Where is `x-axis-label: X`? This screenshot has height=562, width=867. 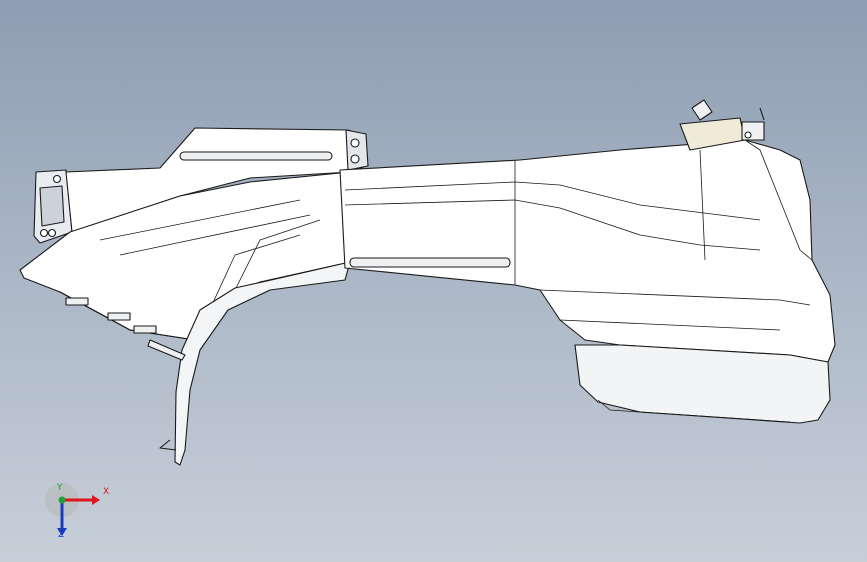 x-axis-label: X is located at coordinates (106, 492).